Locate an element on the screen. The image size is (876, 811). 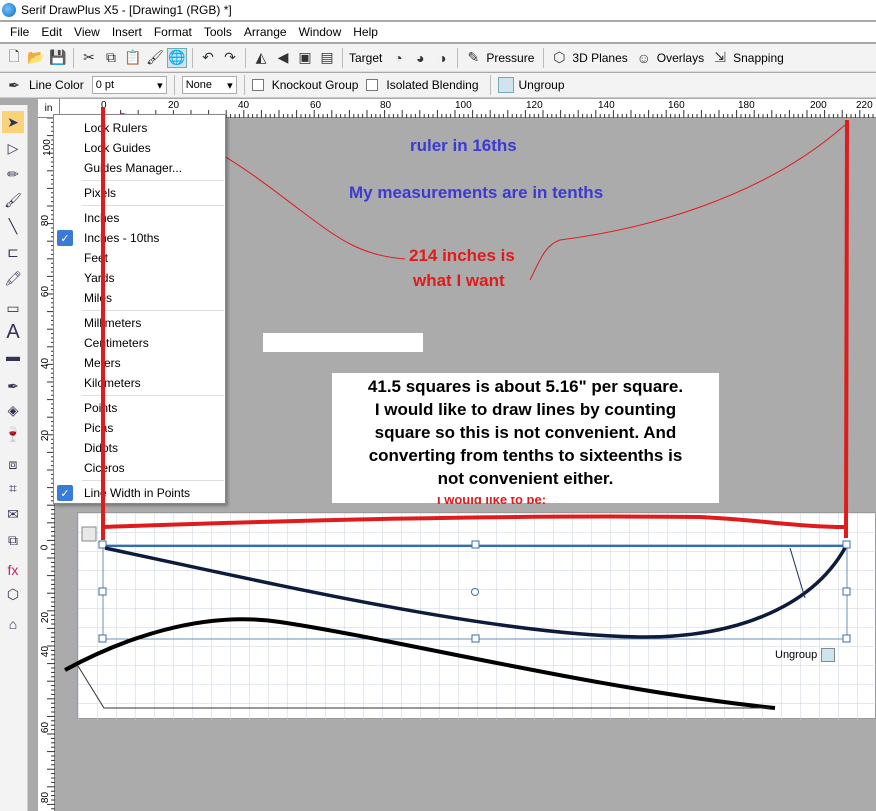
flip-horizontal-icon: ◭ is located at coordinates (261, 58).